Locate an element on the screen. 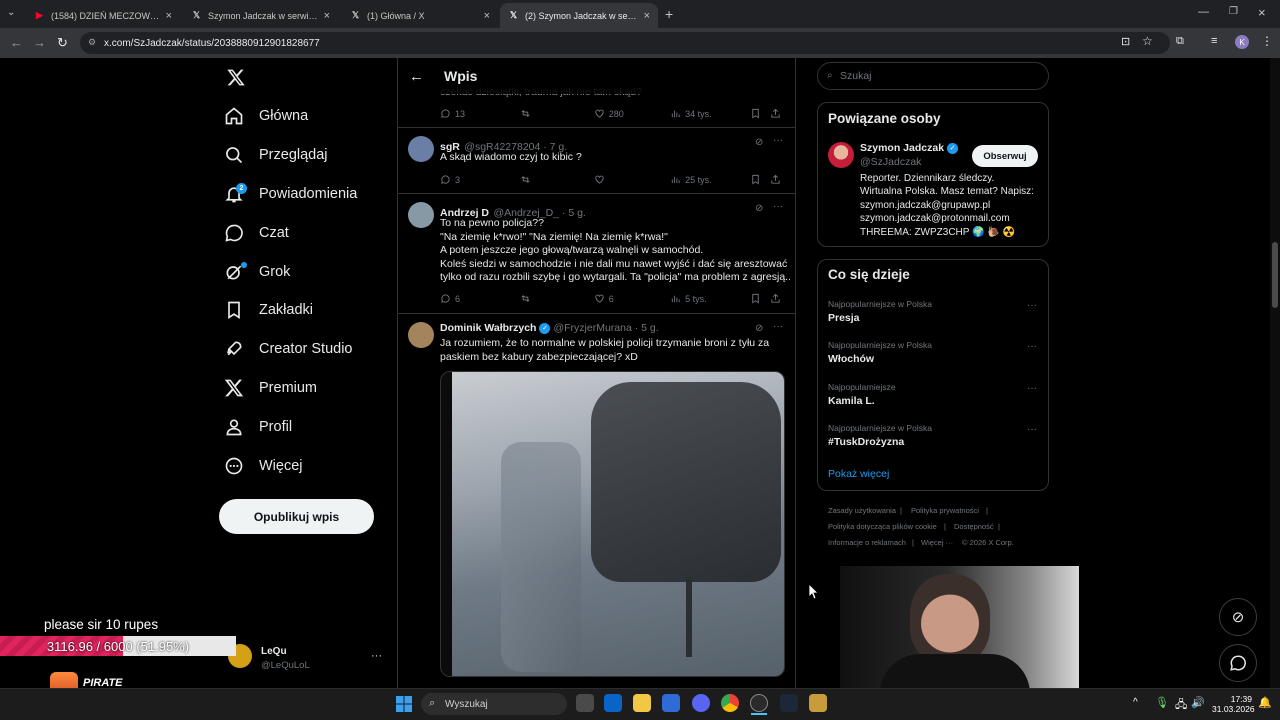  footer-link: Polityka dotycząca plików cookie is located at coordinates (882, 526).